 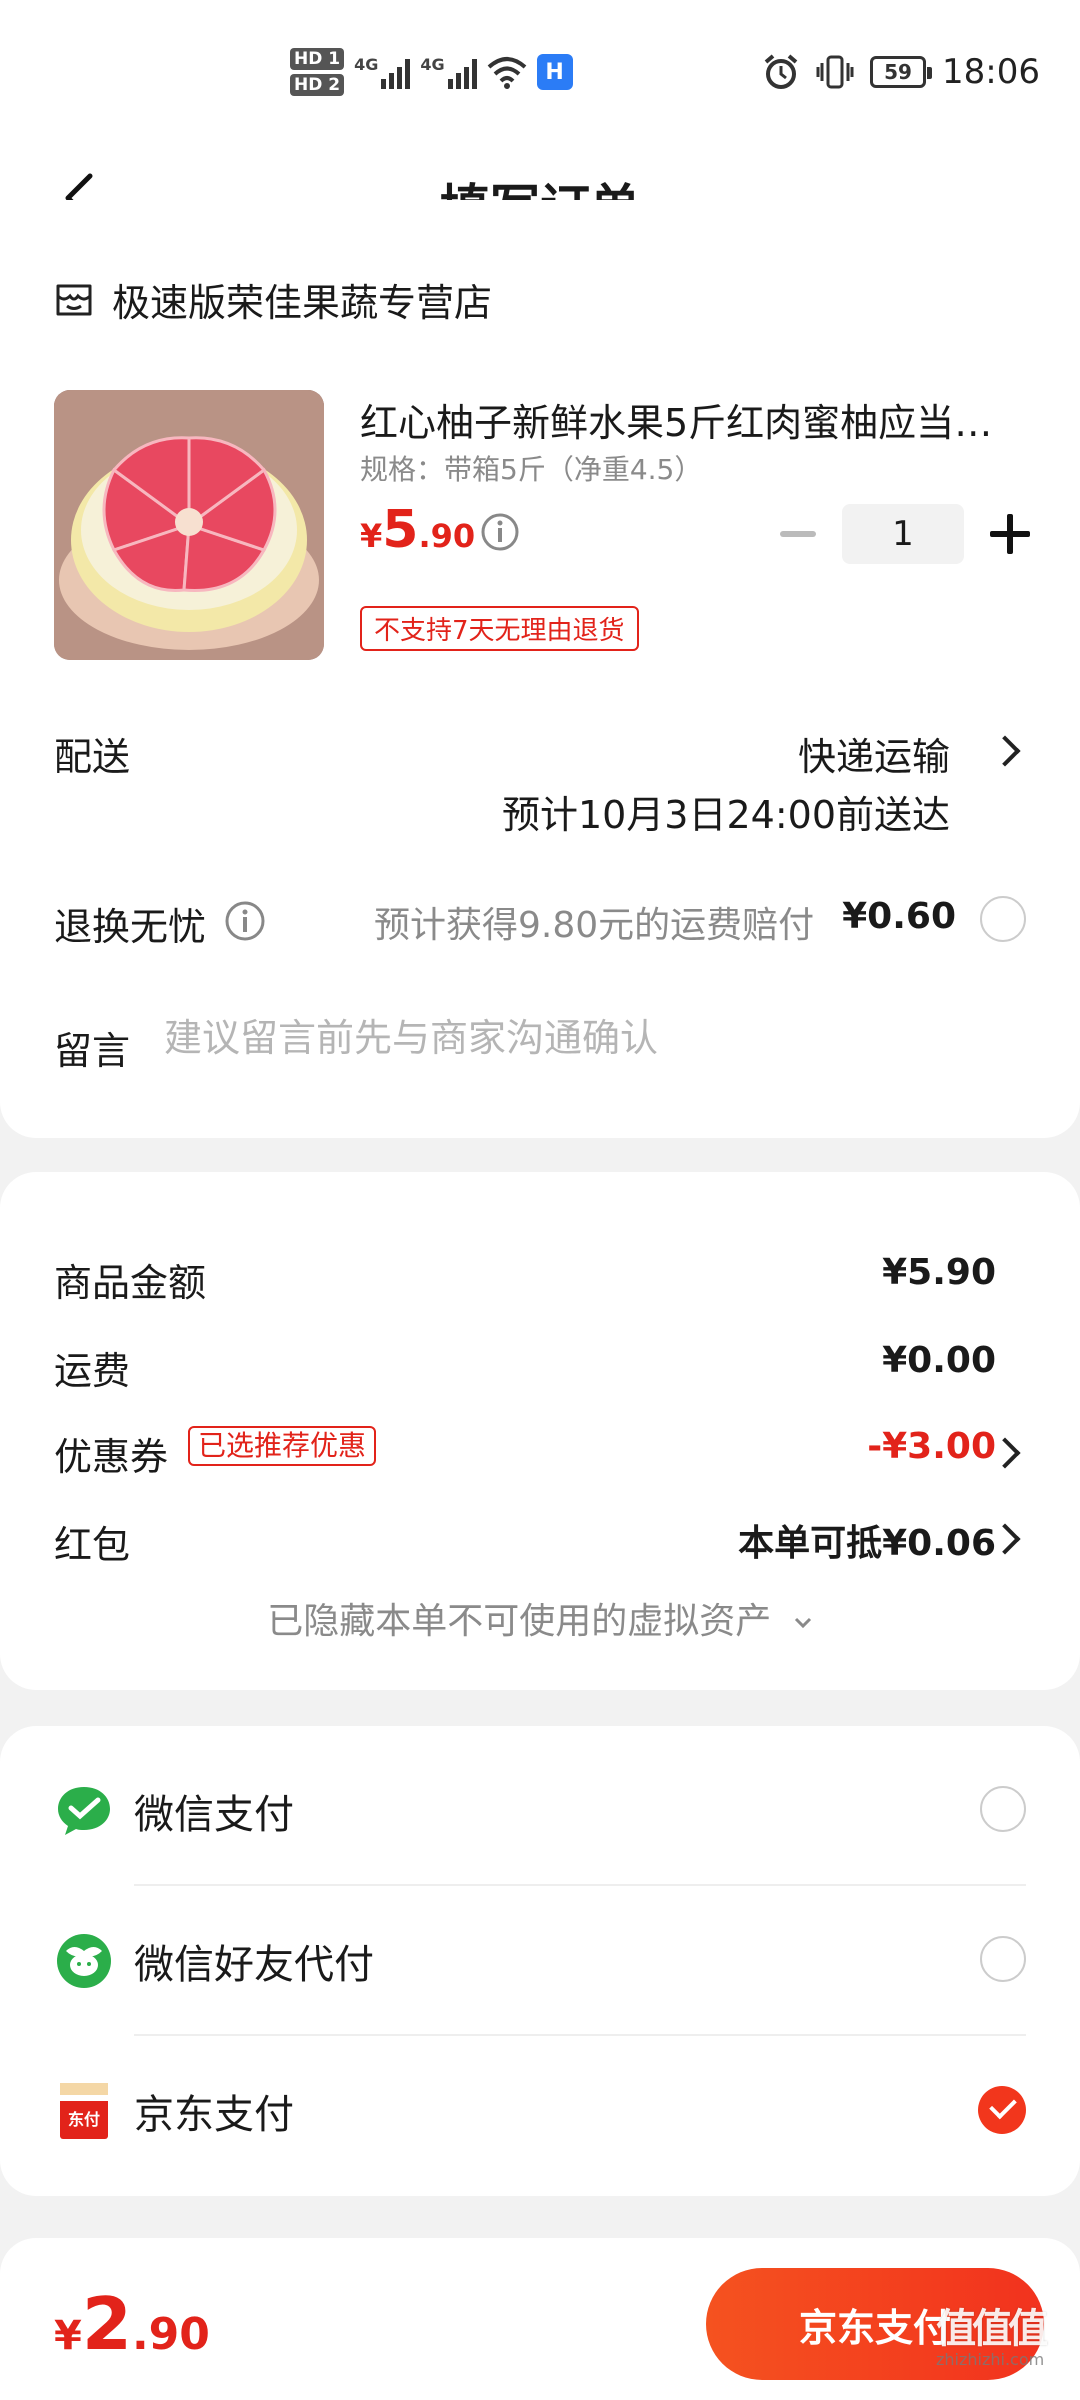 What do you see at coordinates (931, 1446) in the screenshot?
I see `coupon-value: -¥3.00` at bounding box center [931, 1446].